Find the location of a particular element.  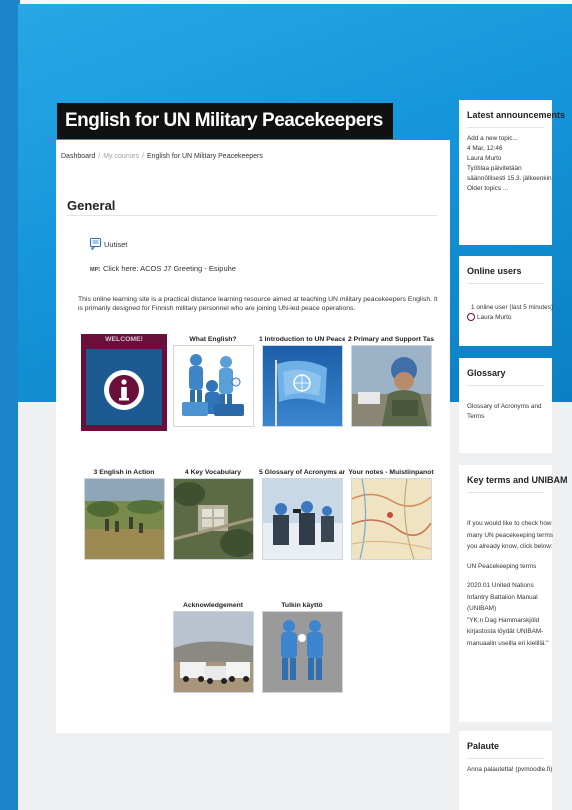

tile-your-notes: Your notes - Muistiinpanot is located at coordinates (391, 513).